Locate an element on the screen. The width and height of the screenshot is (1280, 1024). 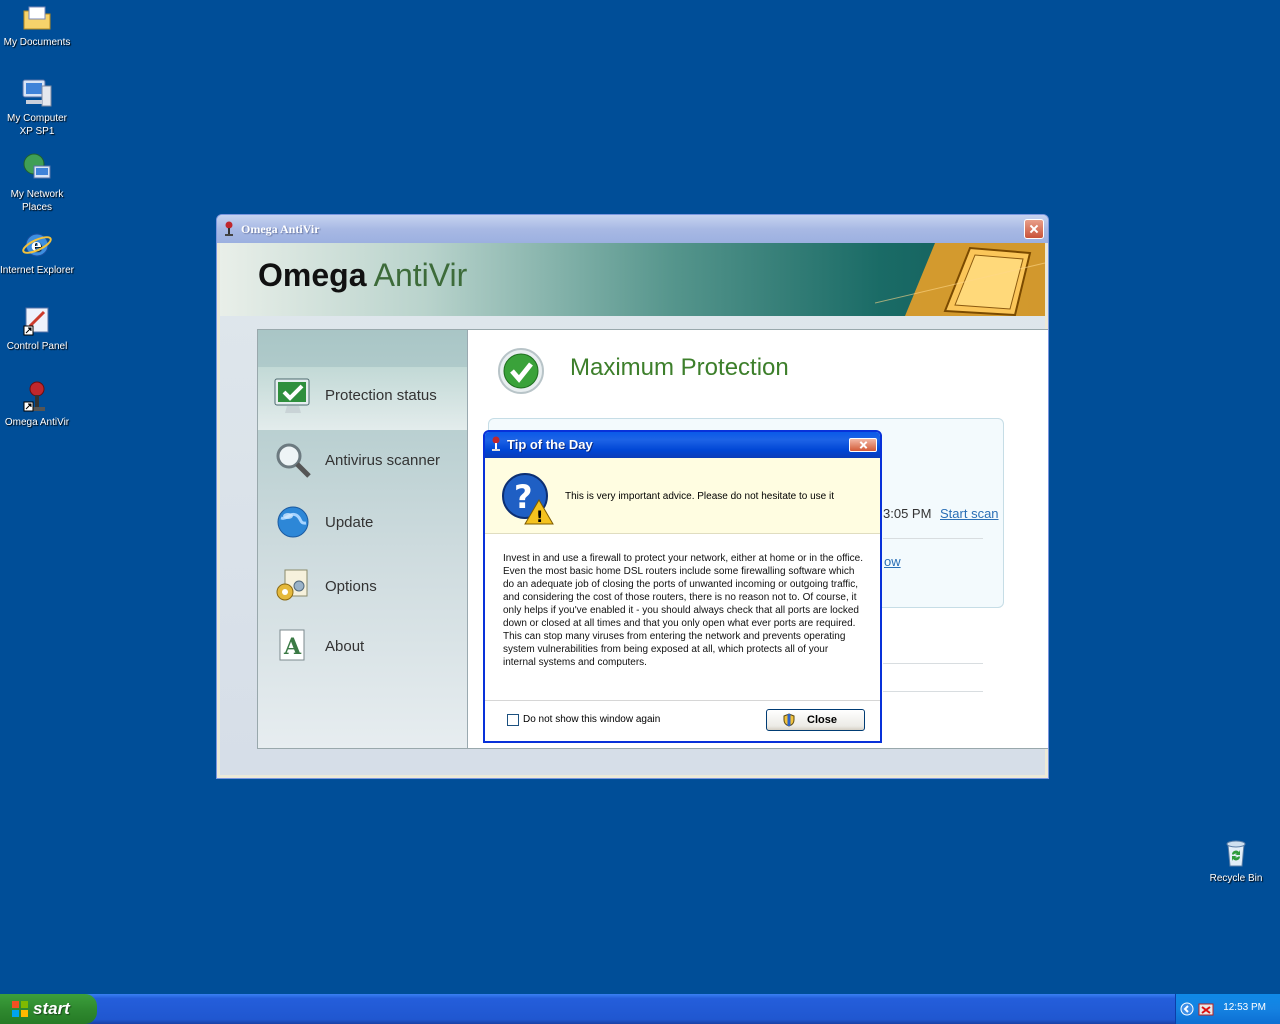
protection-status-title: Maximum Protection is located at coordinates (679, 367).